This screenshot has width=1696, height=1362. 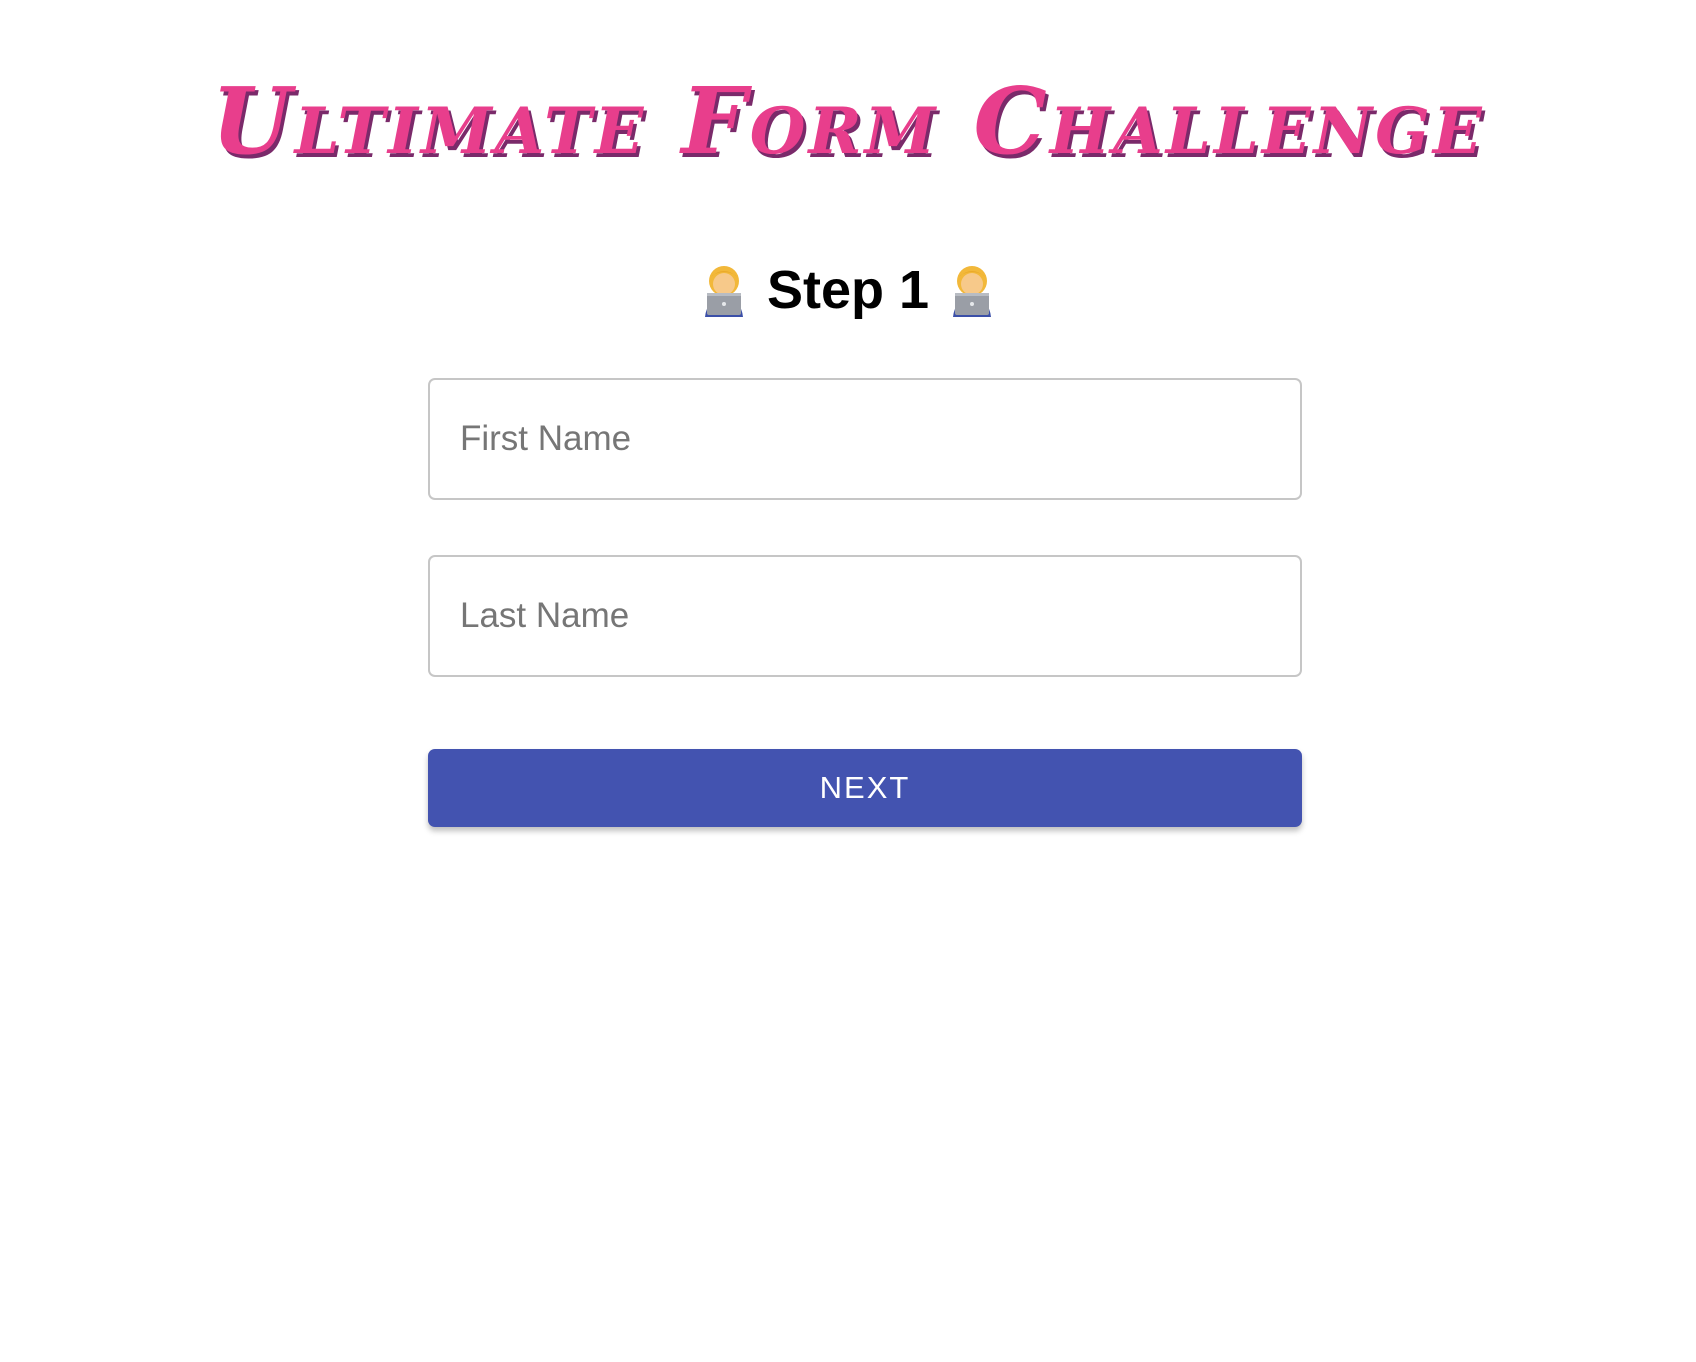 I want to click on last-name-input, so click(x=865, y=616).